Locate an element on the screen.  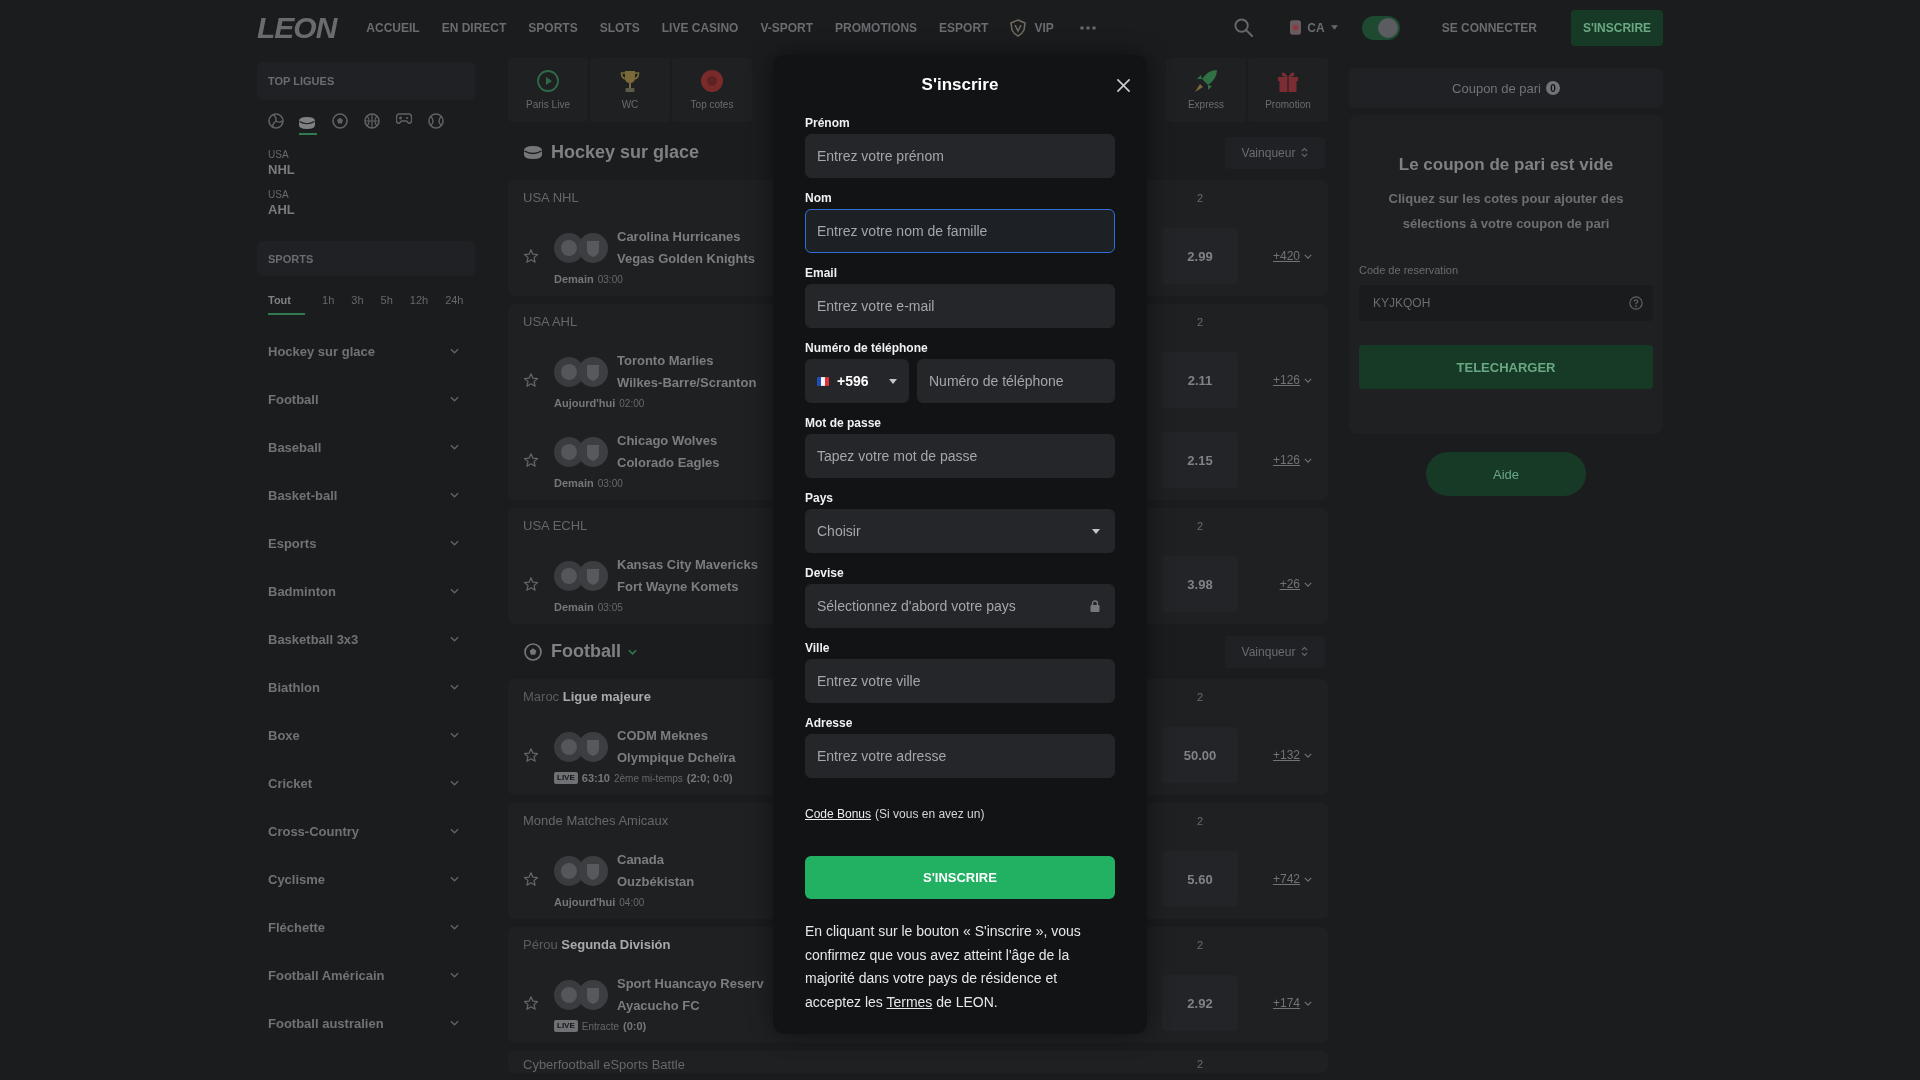
country-code-select: +596 is located at coordinates (857, 381).